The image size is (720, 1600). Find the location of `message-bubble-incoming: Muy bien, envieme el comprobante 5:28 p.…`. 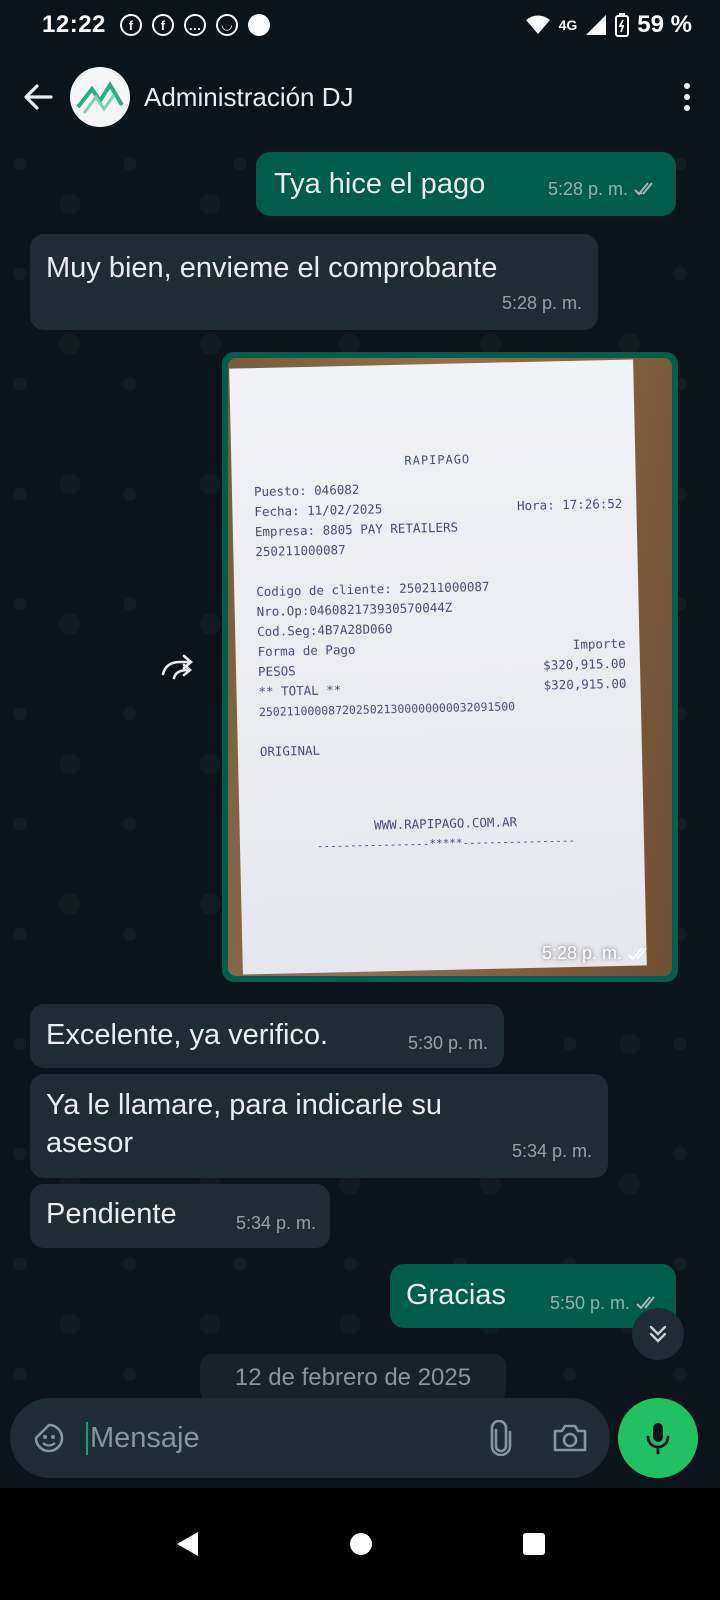

message-bubble-incoming: Muy bien, envieme el comprobante 5:28 p.… is located at coordinates (314, 282).